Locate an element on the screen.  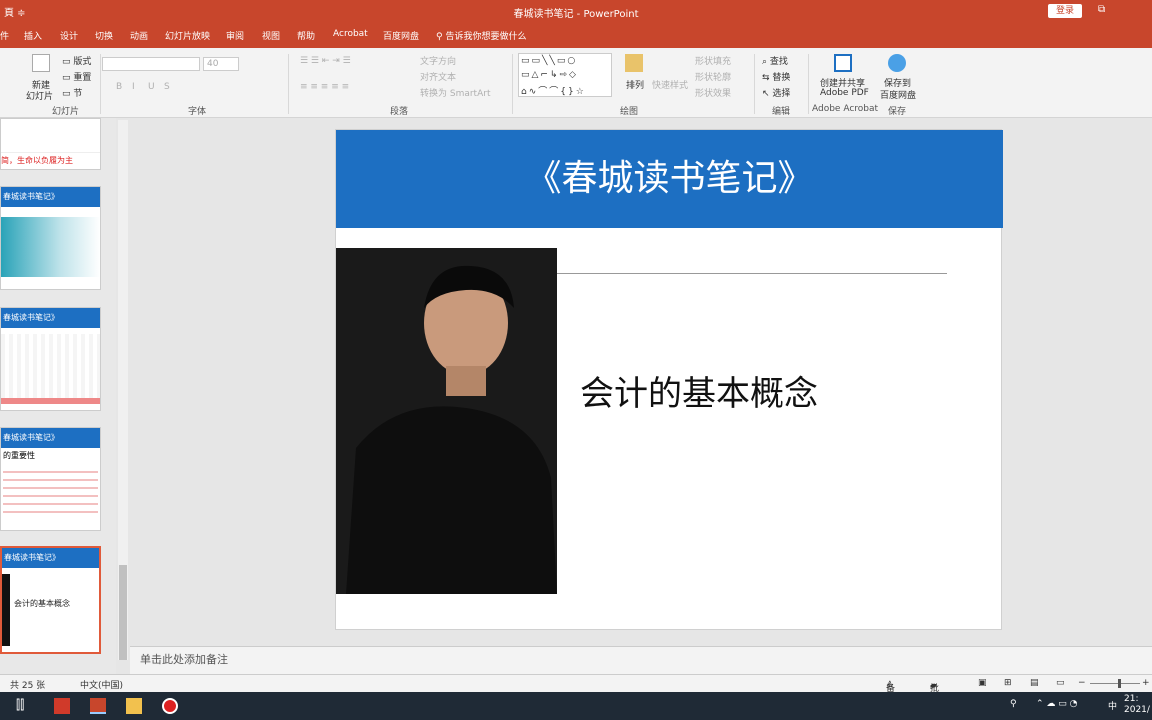
search-icon: ⌕ is located at coordinates (766, 62).